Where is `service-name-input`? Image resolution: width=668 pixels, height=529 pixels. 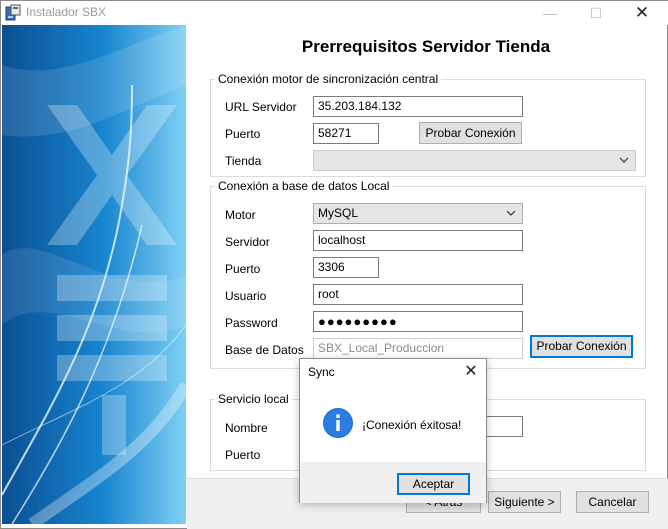
service-name-input is located at coordinates (503, 426).